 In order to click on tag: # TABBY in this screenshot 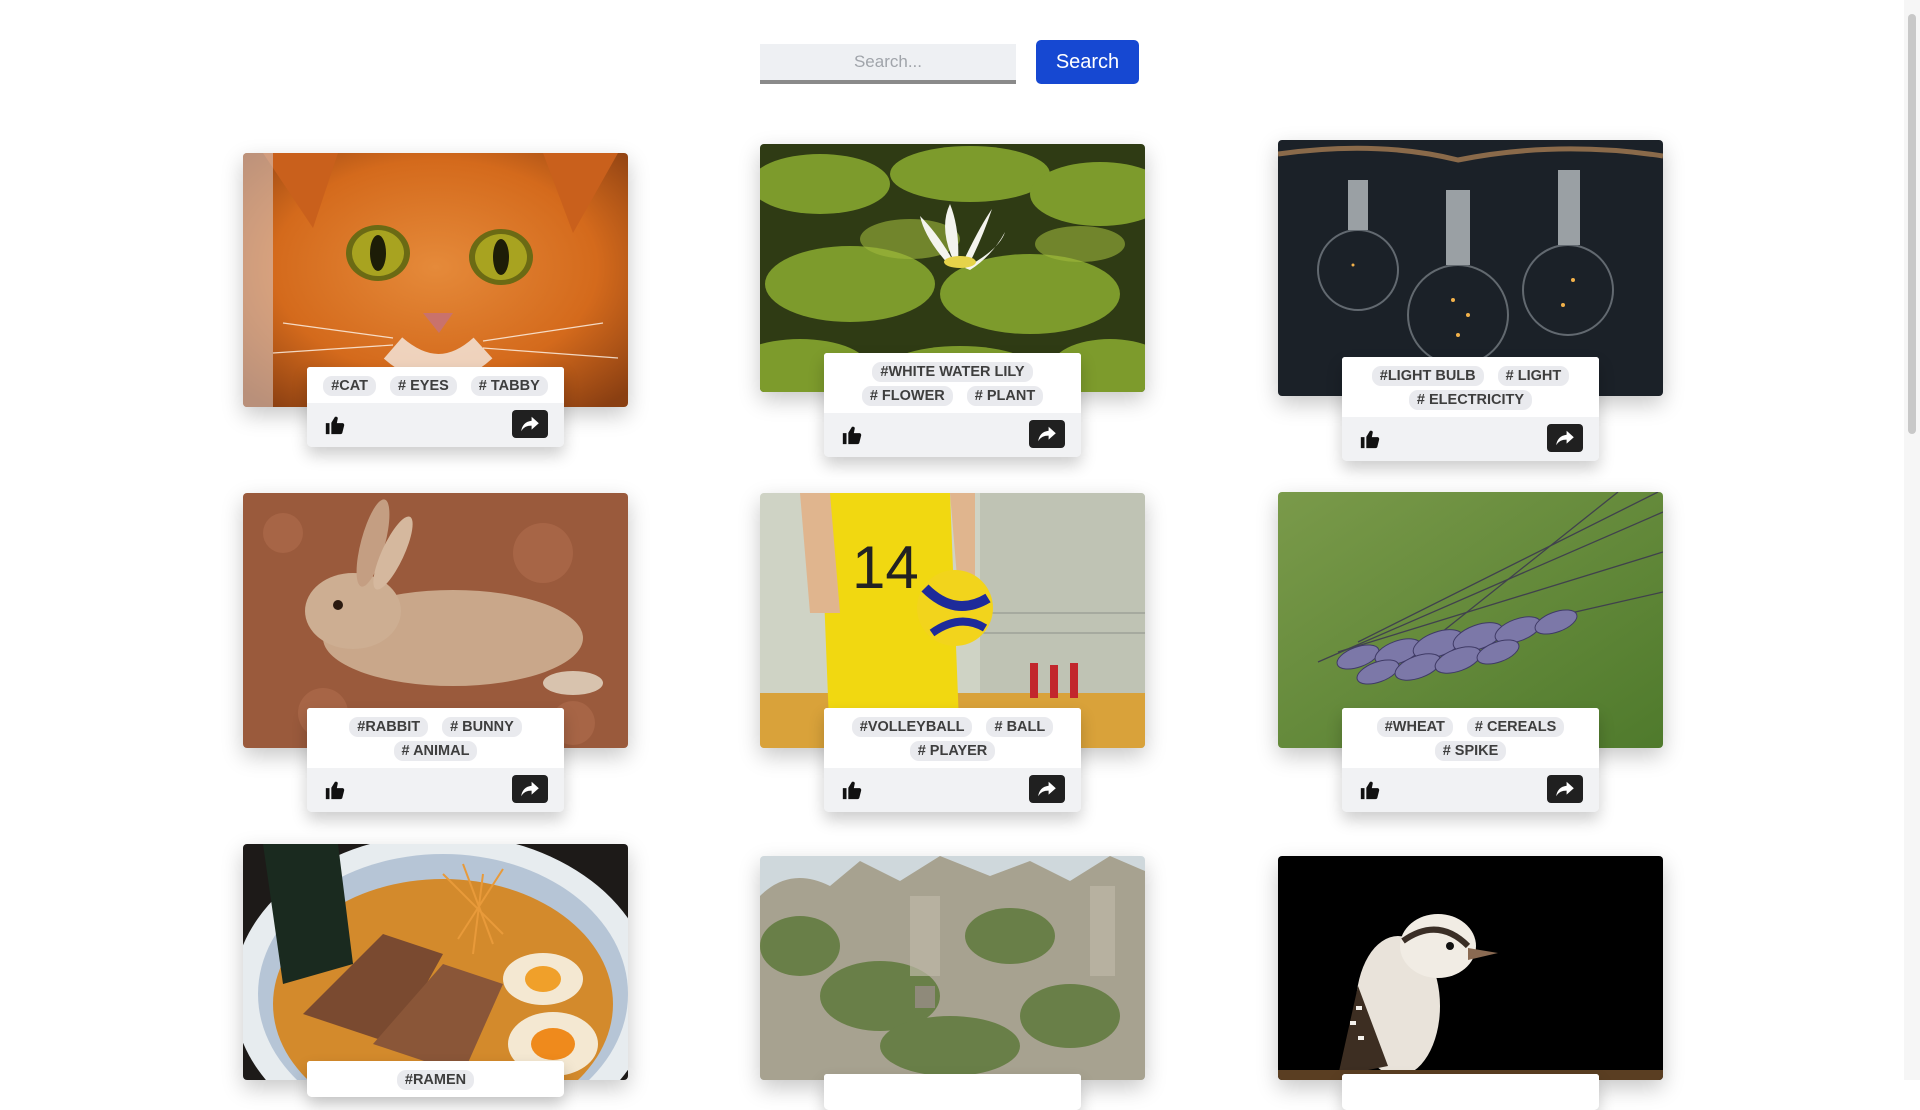, I will do `click(509, 386)`.